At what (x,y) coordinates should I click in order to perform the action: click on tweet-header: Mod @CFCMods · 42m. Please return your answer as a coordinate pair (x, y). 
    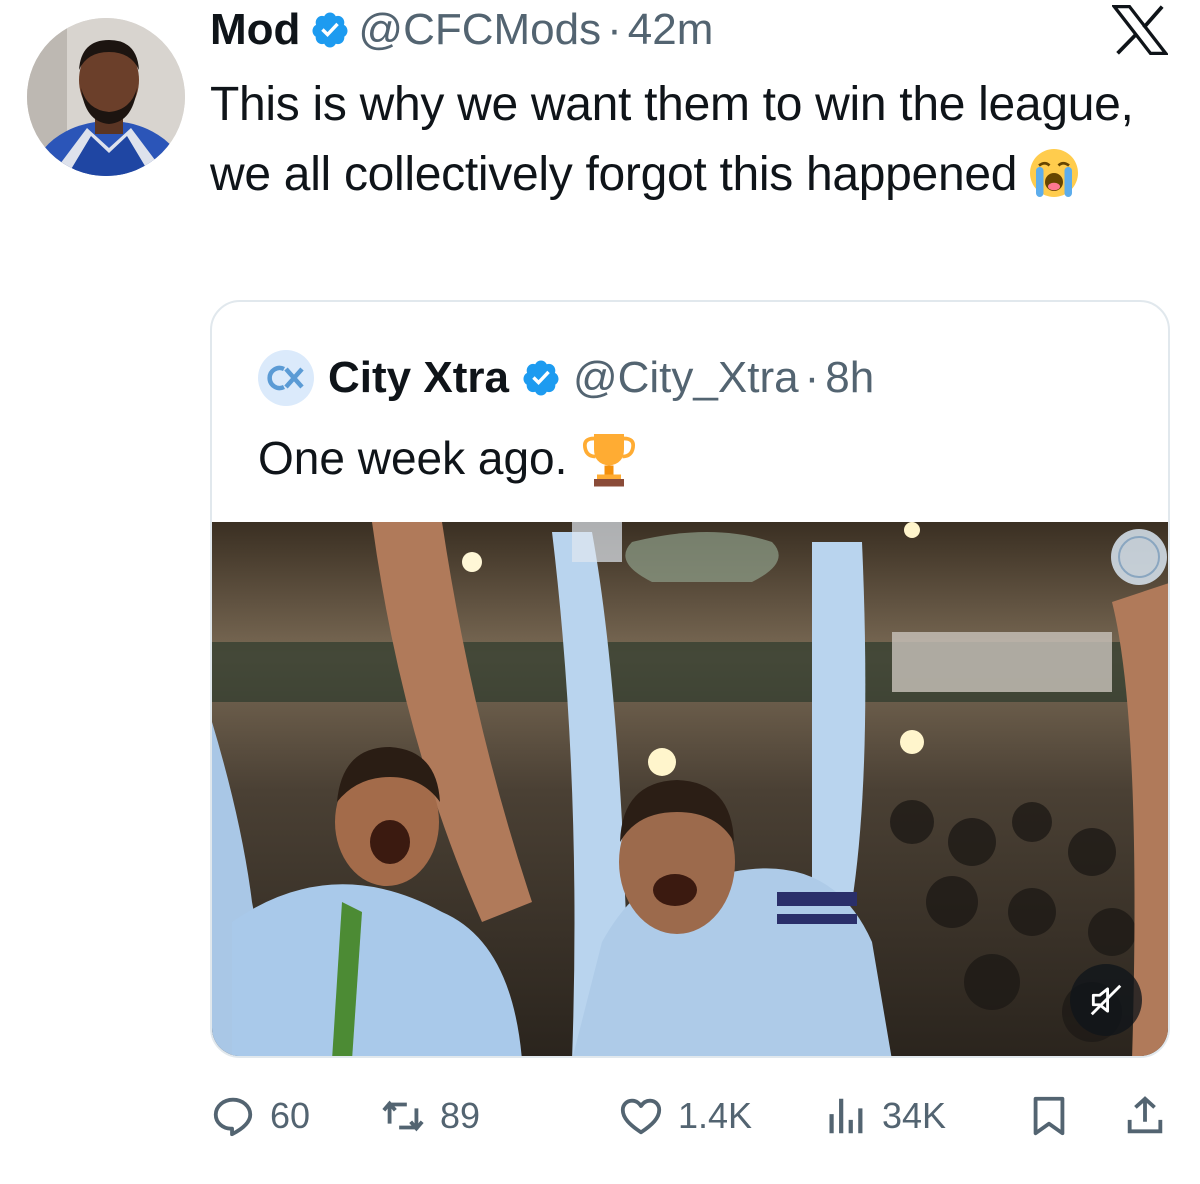
    Looking at the image, I should click on (461, 30).